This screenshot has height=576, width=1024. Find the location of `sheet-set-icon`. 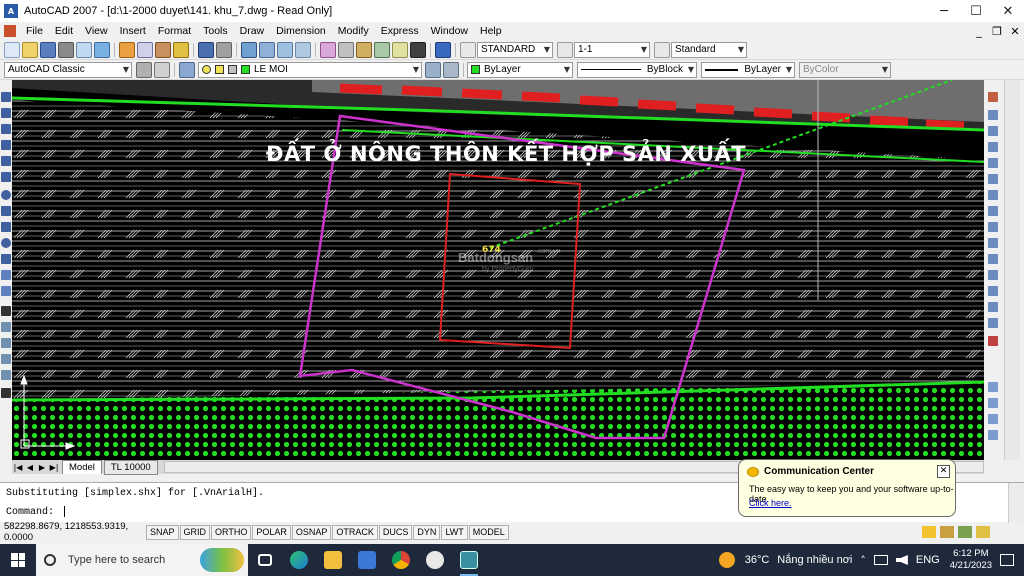

sheet-set-icon is located at coordinates (382, 49).